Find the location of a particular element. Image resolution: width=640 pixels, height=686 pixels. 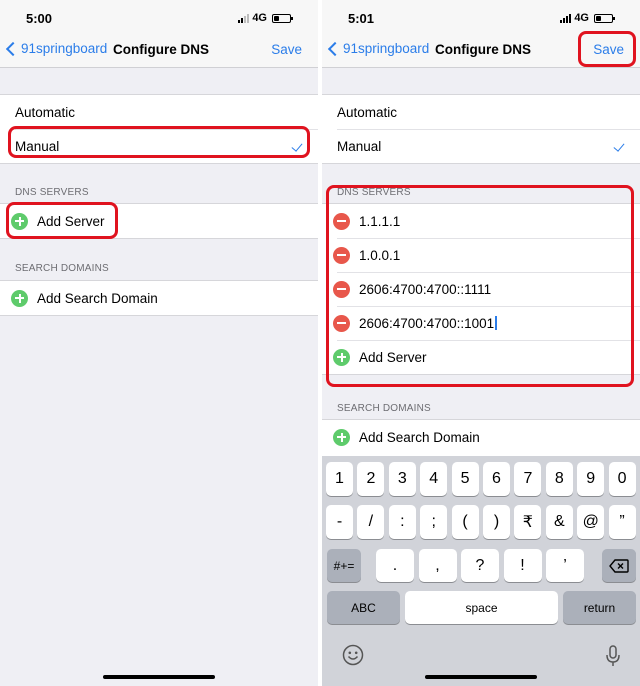

keyboard-key: ( is located at coordinates (465, 522).